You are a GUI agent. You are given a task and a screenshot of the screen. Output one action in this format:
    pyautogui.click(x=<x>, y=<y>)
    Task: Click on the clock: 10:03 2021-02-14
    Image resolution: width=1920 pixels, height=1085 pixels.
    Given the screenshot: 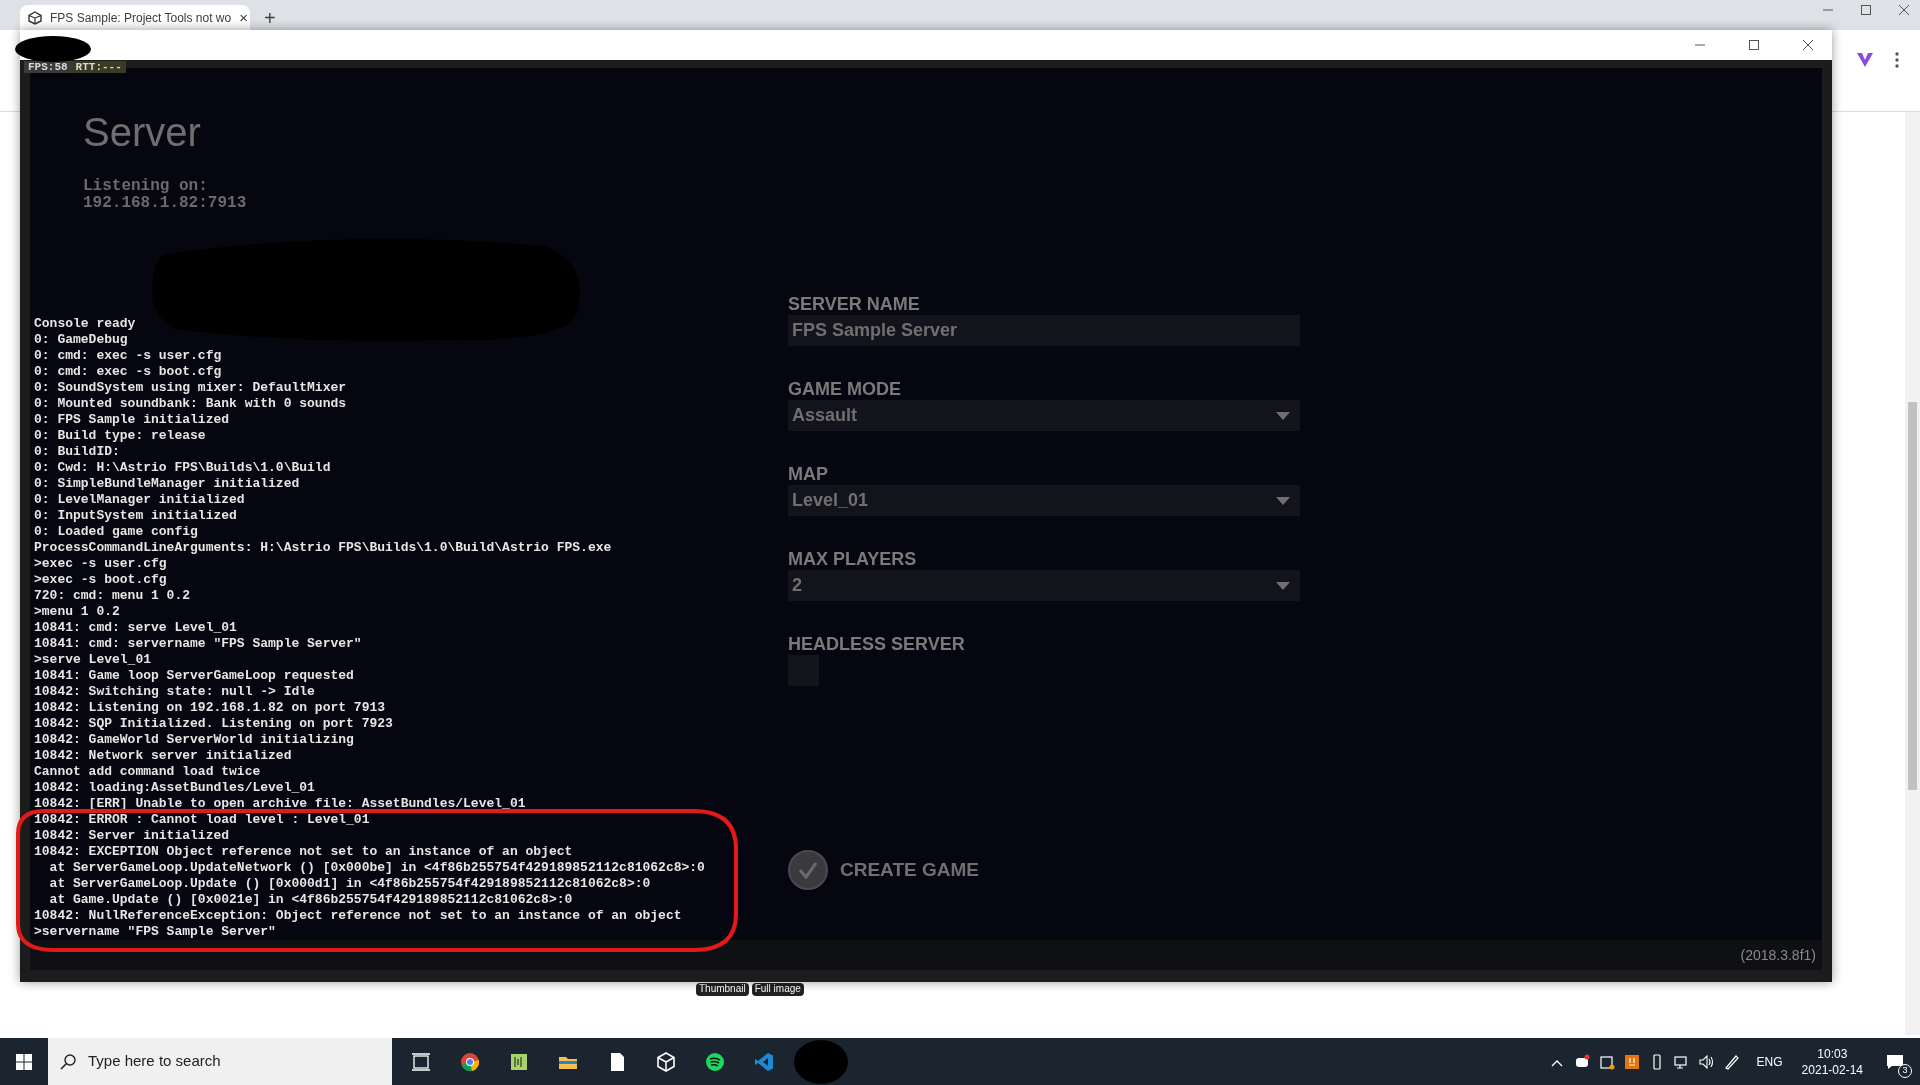 What is the action you would take?
    pyautogui.click(x=1832, y=1061)
    